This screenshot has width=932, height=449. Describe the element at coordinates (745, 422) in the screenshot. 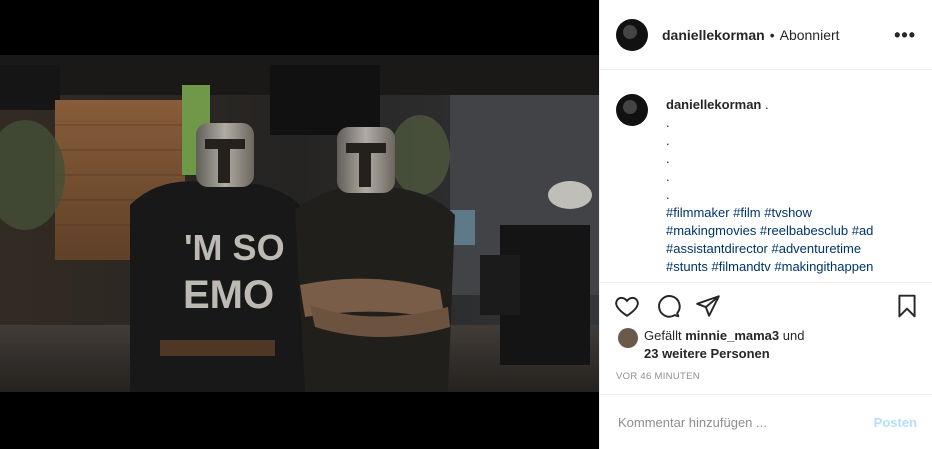

I see `comment-input` at that location.